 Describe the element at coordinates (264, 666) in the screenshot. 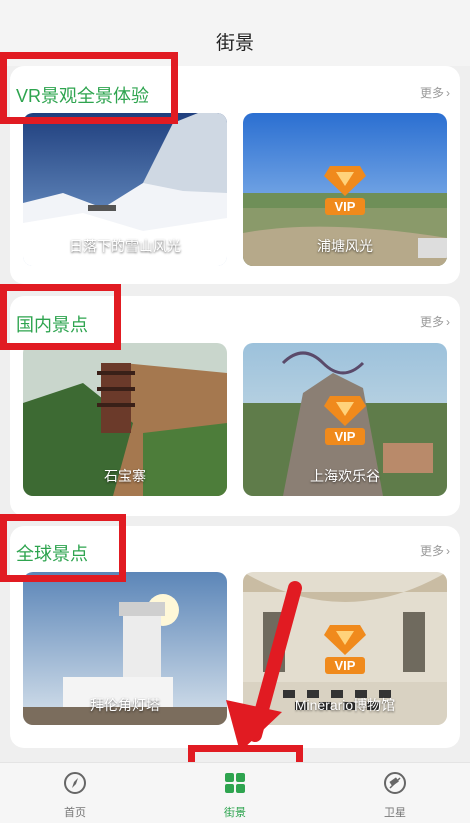

I see `red-arrow-annotation` at that location.